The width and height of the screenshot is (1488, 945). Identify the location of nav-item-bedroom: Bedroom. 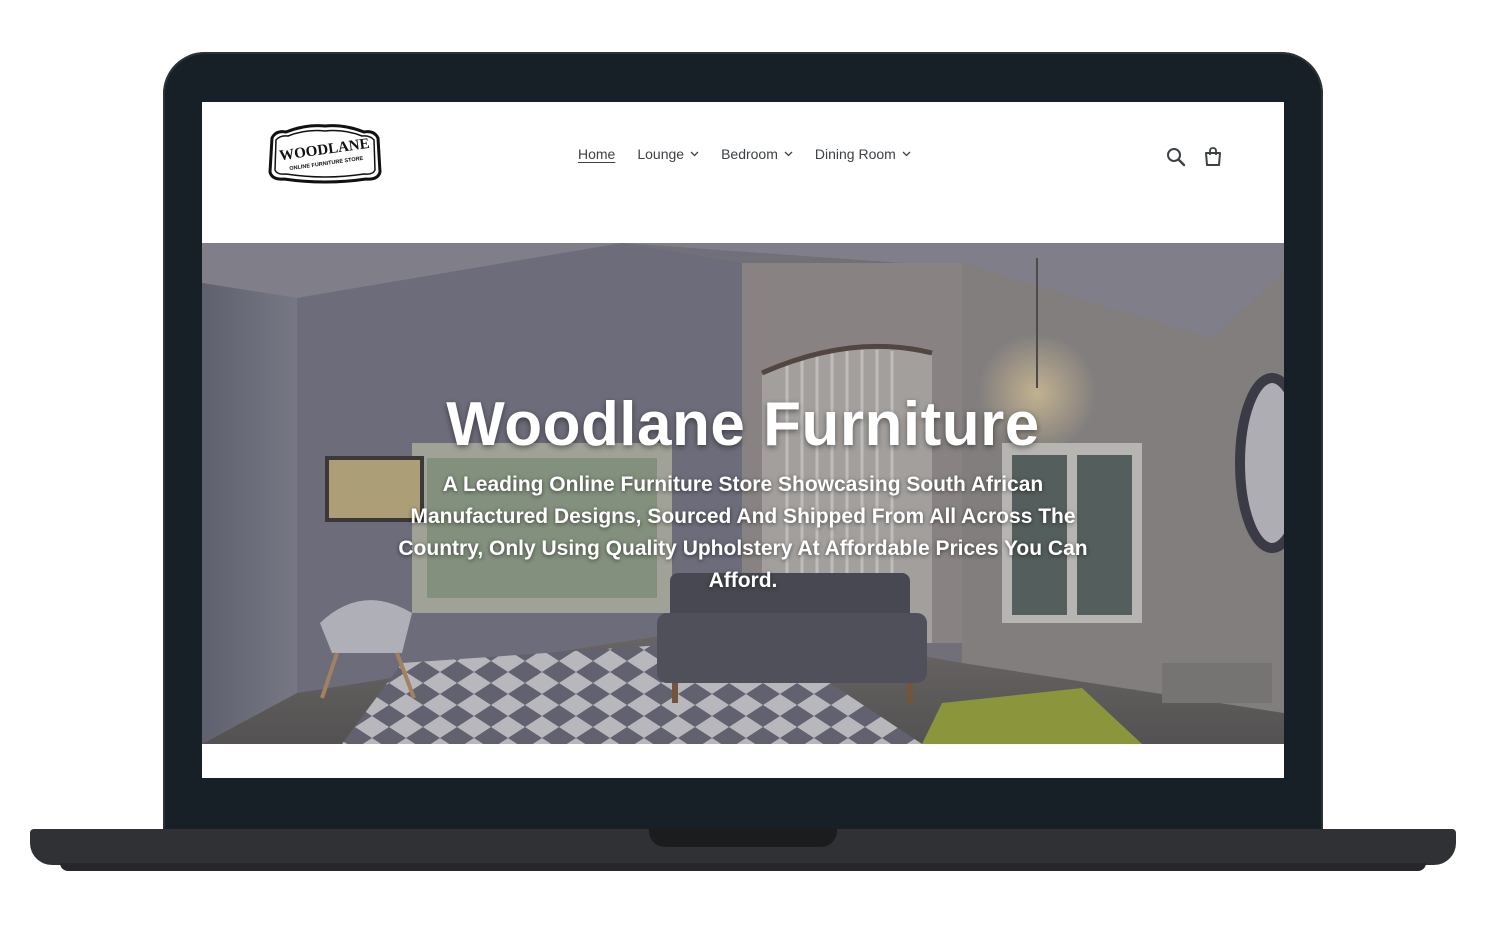
(757, 154).